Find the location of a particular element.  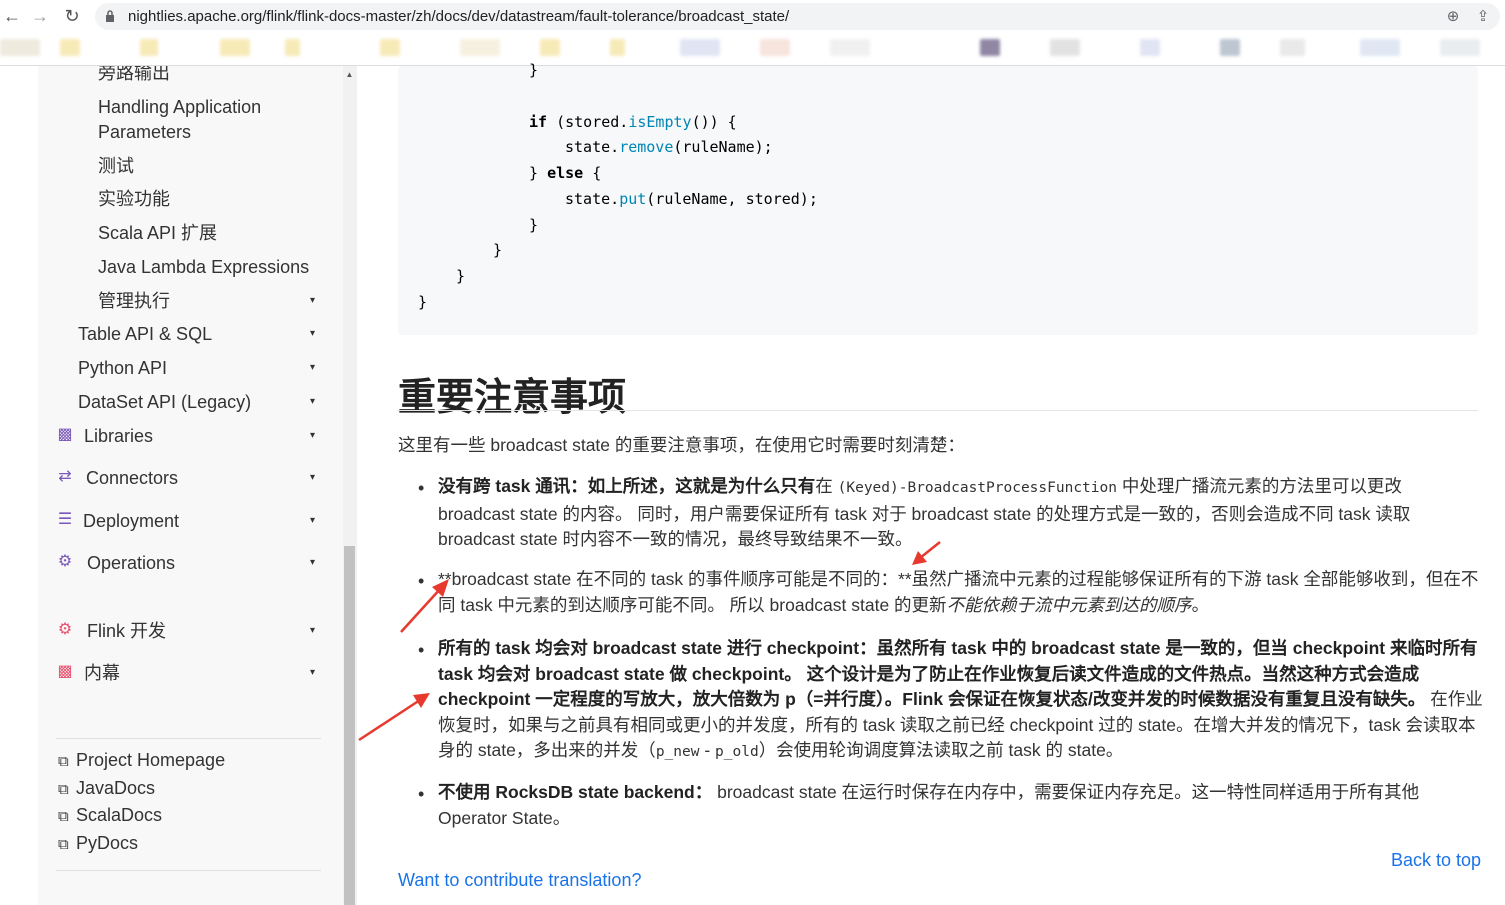

sidebar-item-scala-api: Scala API 扩展 is located at coordinates (157, 233).